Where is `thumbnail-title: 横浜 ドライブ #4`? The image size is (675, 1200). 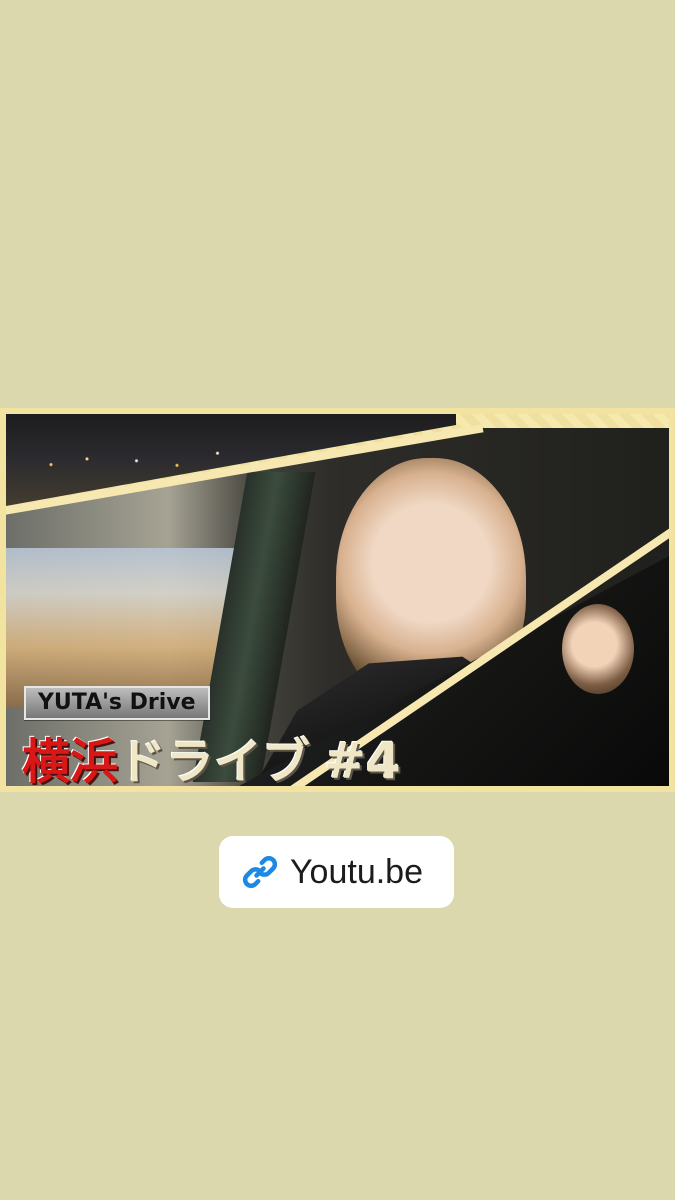 thumbnail-title: 横浜 ドライブ #4 is located at coordinates (211, 756).